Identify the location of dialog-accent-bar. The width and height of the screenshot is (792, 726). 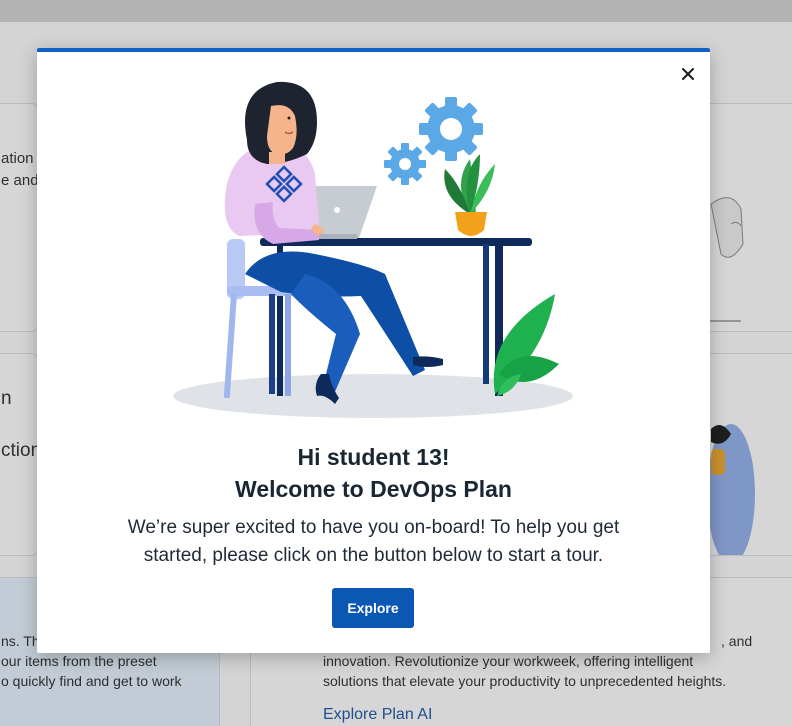
(373, 50).